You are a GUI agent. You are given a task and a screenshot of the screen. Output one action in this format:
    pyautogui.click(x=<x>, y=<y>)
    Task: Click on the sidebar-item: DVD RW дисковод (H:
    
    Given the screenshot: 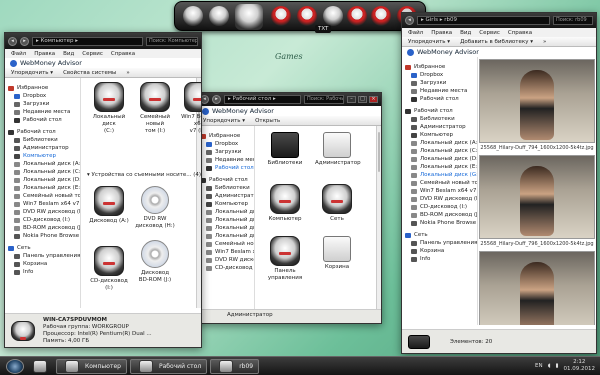 What is the action you would take?
    pyautogui.click(x=225, y=260)
    